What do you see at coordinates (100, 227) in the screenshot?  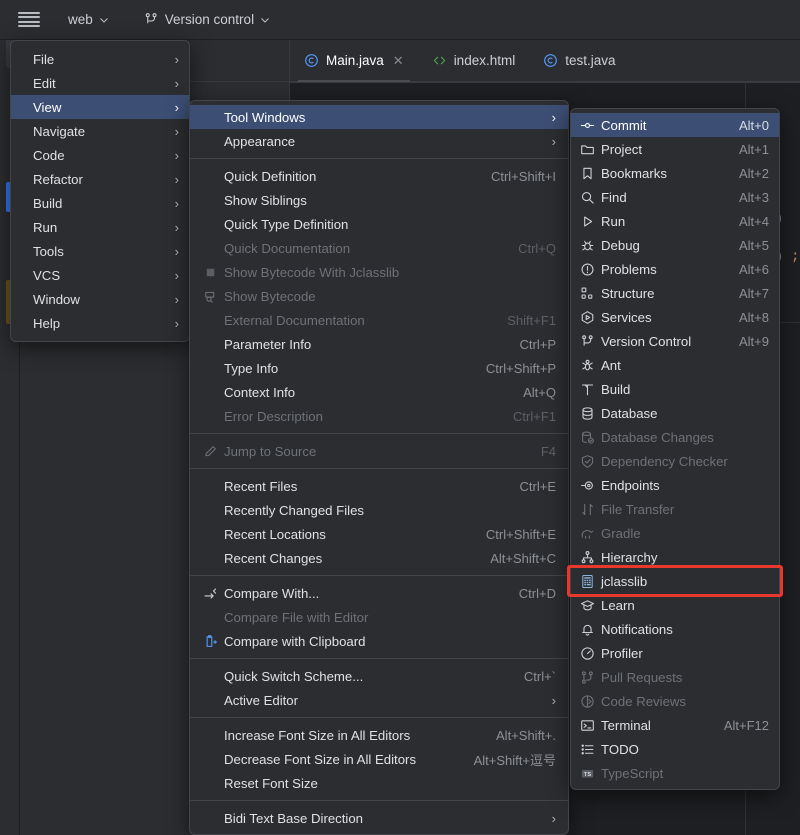 I see `menu-item-run: Run ›` at bounding box center [100, 227].